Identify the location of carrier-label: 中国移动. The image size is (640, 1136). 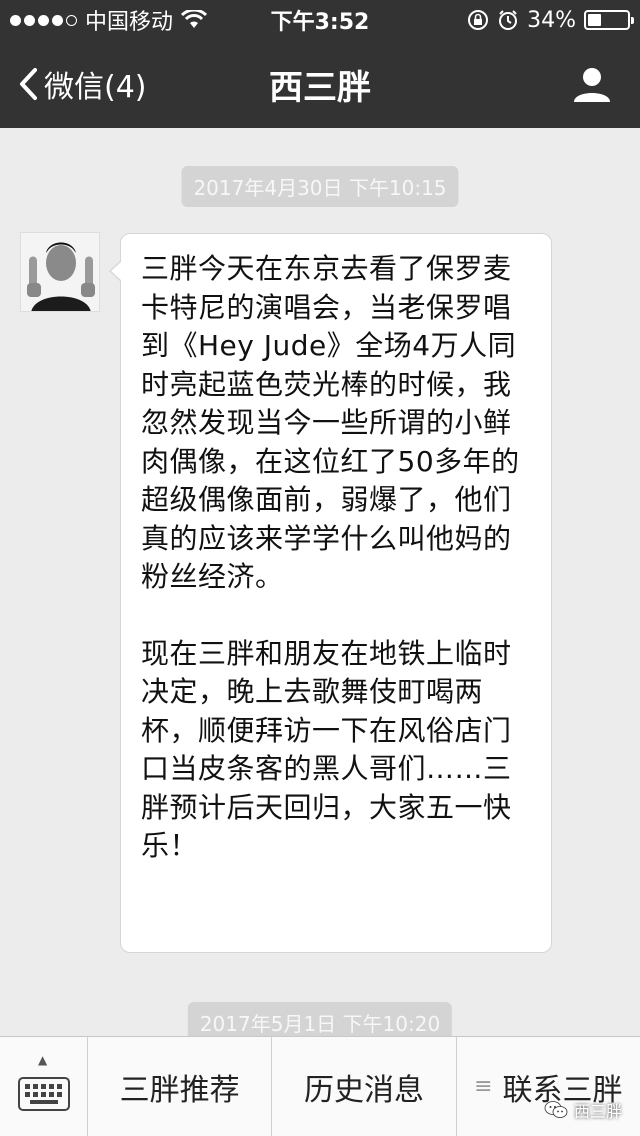
(129, 22).